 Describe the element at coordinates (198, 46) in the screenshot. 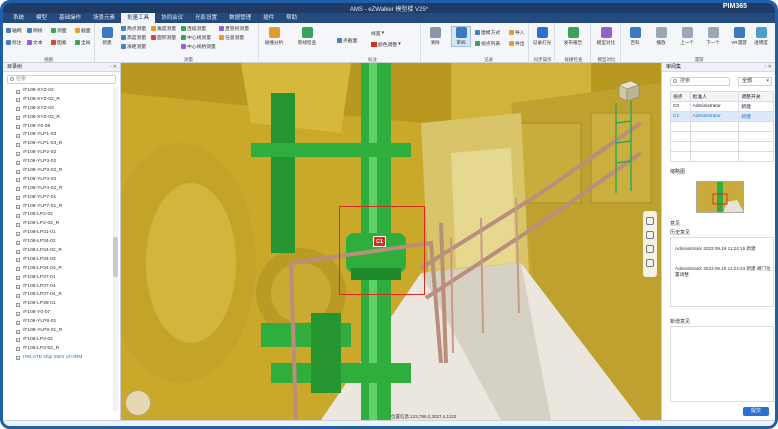

I see `measure-bridge: 中心线桥测量` at that location.